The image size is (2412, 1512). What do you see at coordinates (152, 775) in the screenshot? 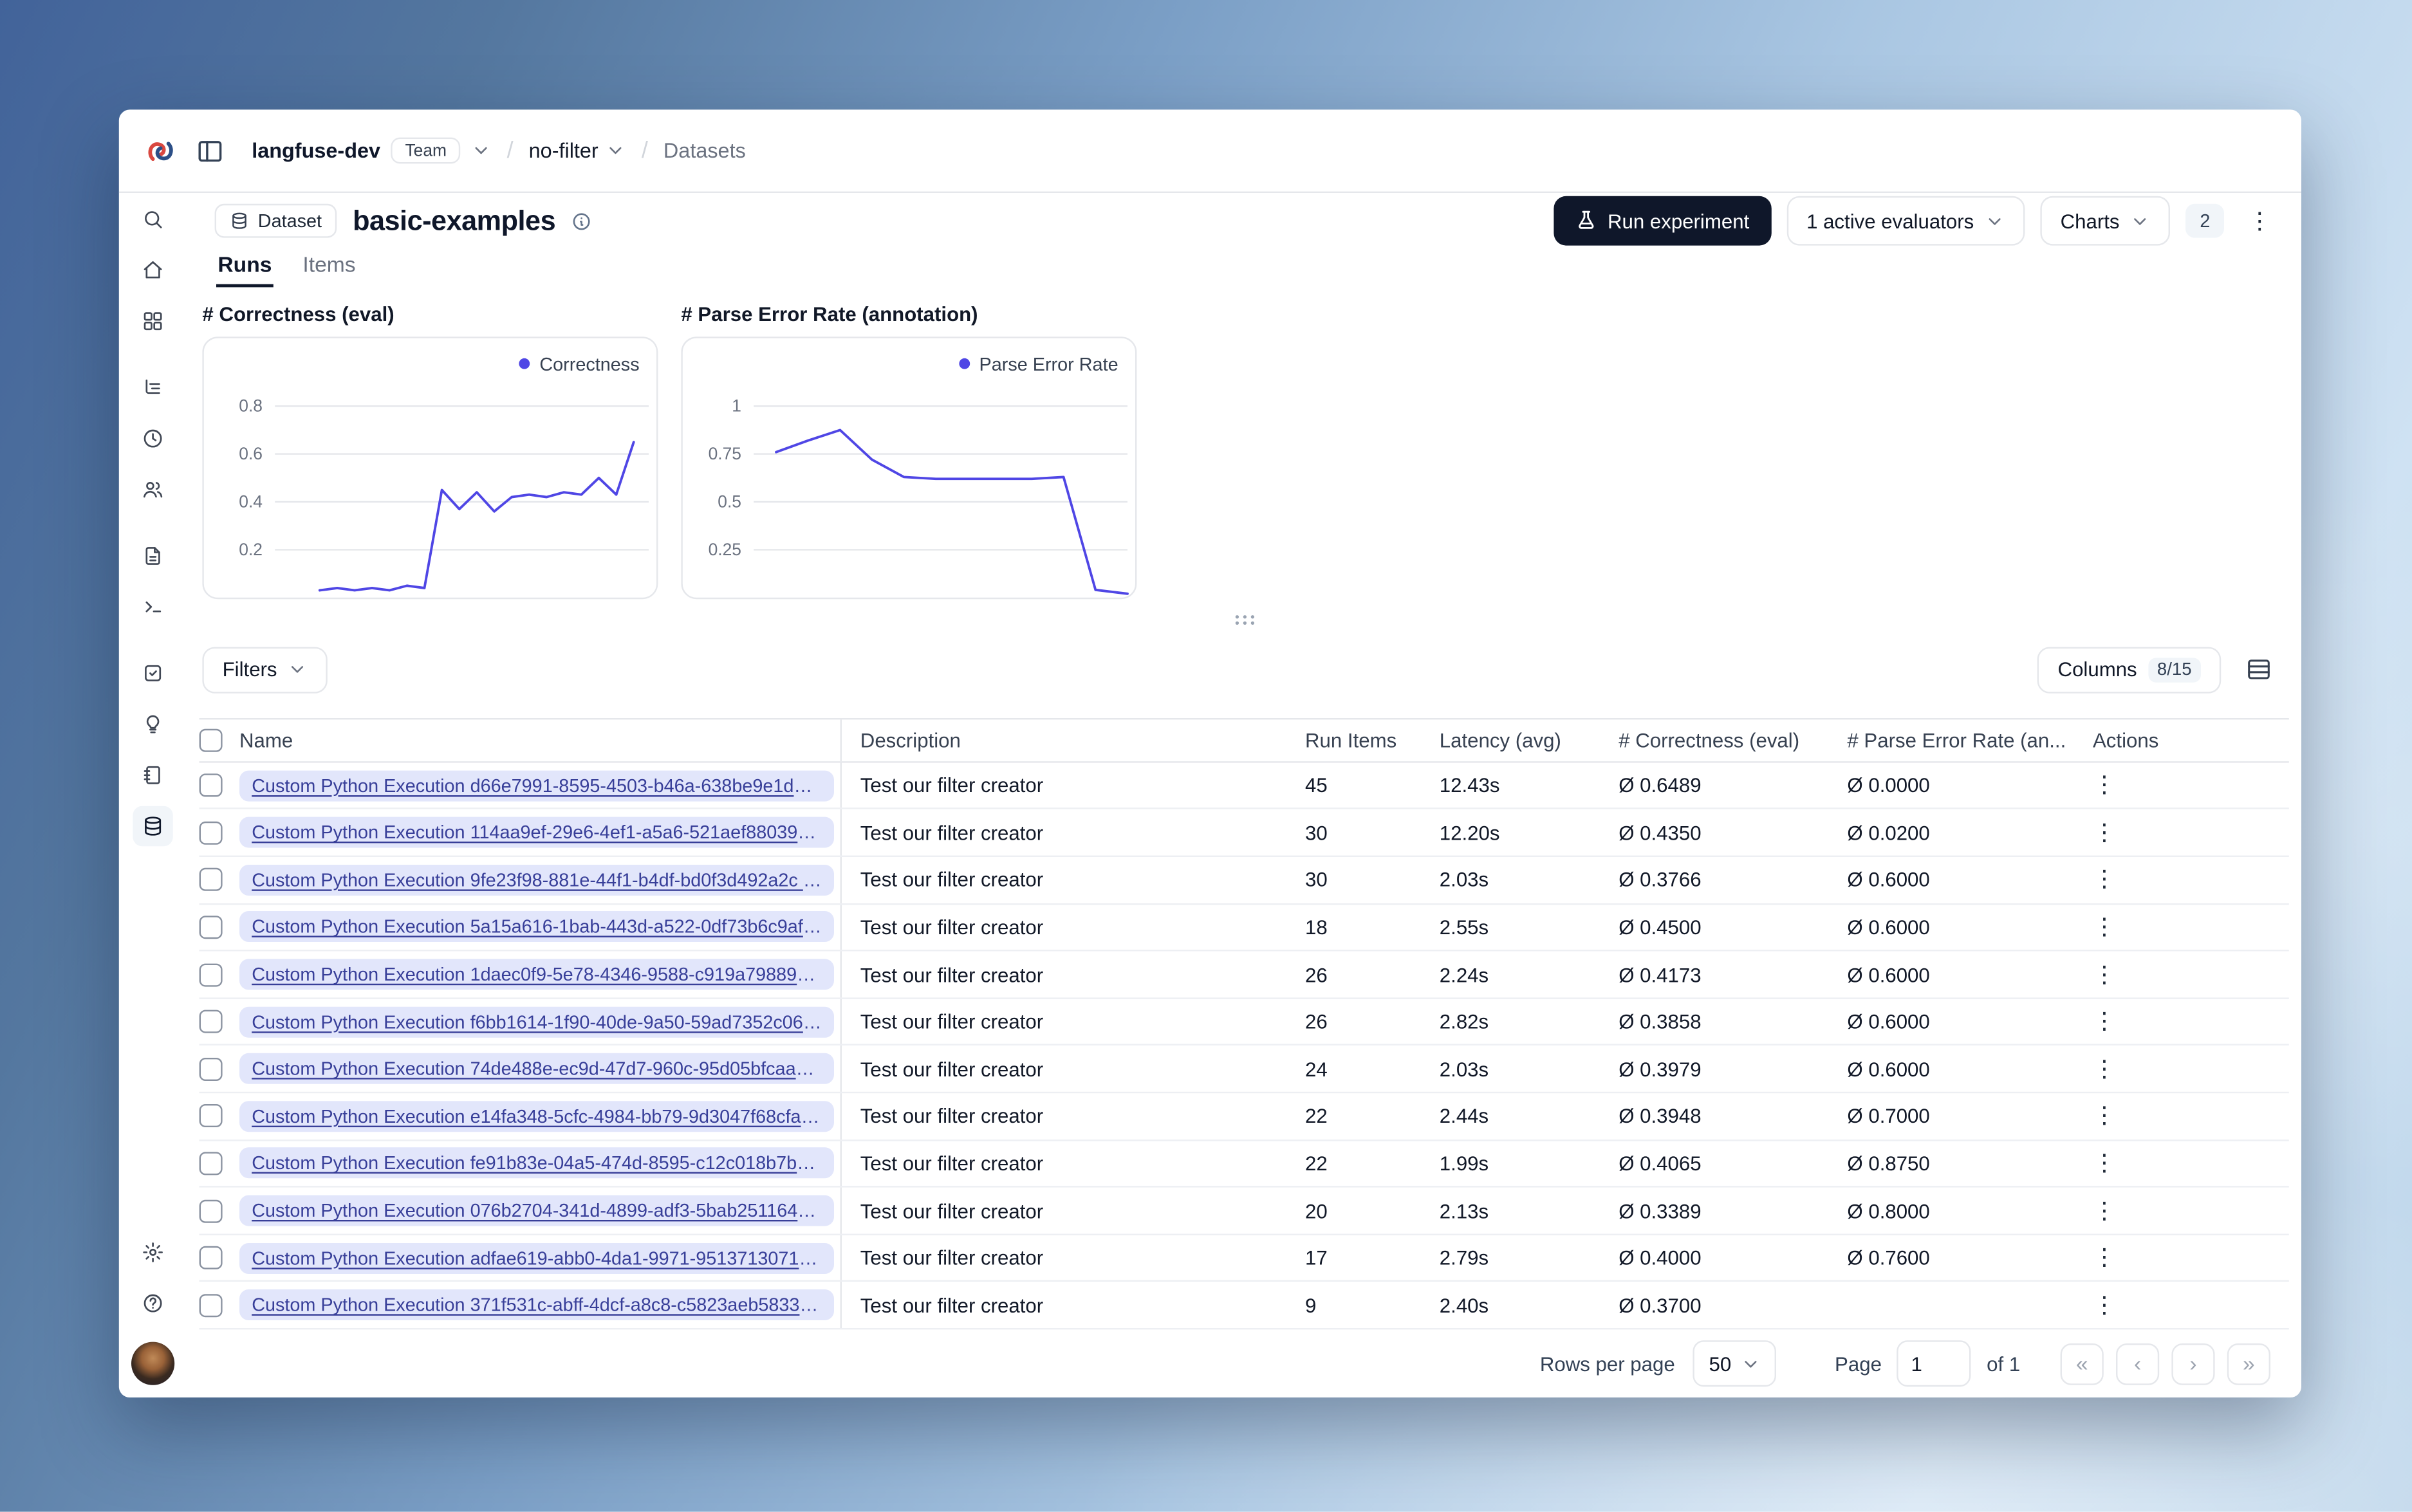
I see `sidebar-item-playbooks` at bounding box center [152, 775].